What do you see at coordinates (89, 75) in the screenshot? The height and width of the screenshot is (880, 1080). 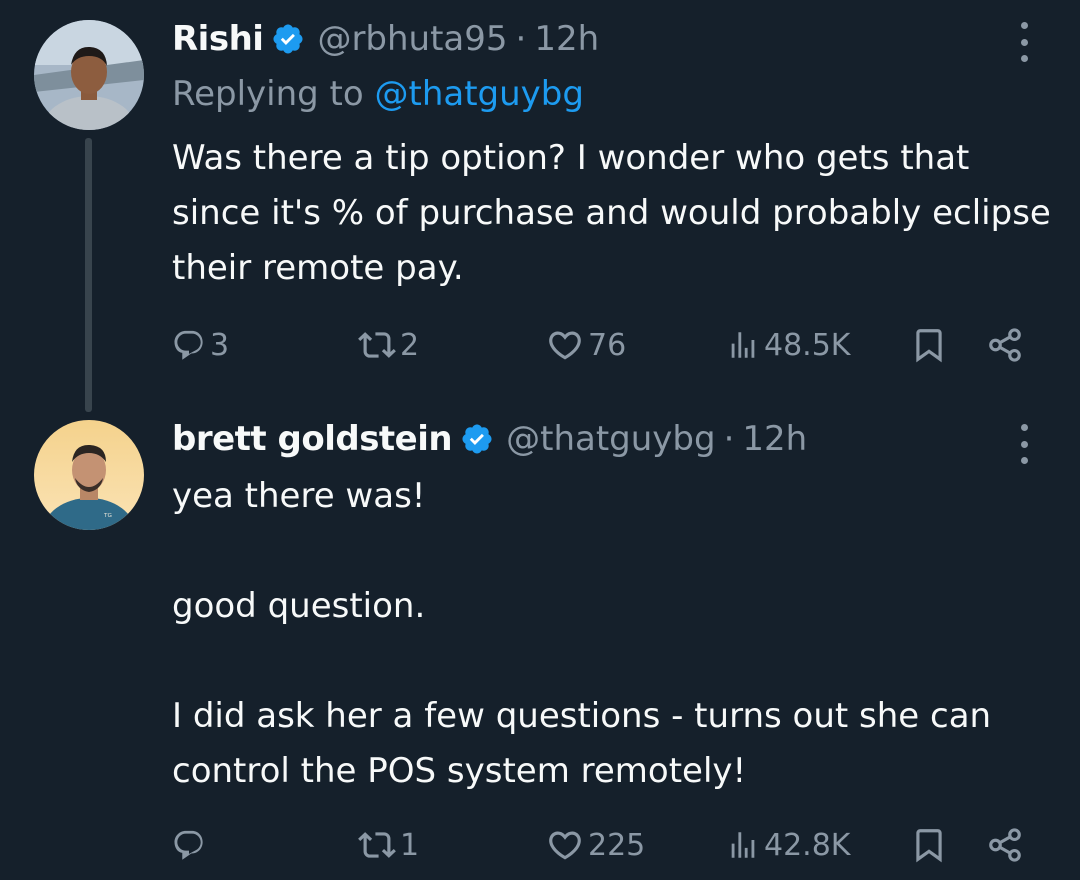 I see `avatar` at bounding box center [89, 75].